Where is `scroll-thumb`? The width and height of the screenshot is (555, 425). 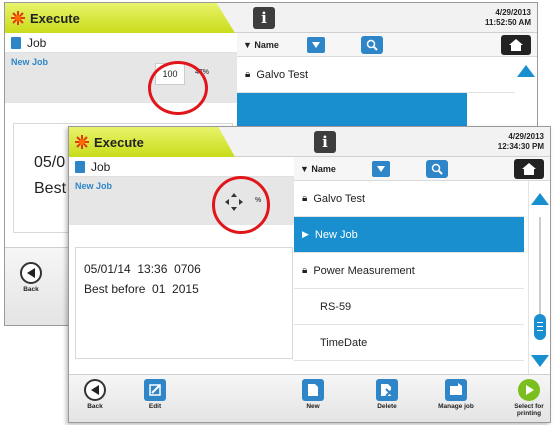
scroll-thumb is located at coordinates (540, 327).